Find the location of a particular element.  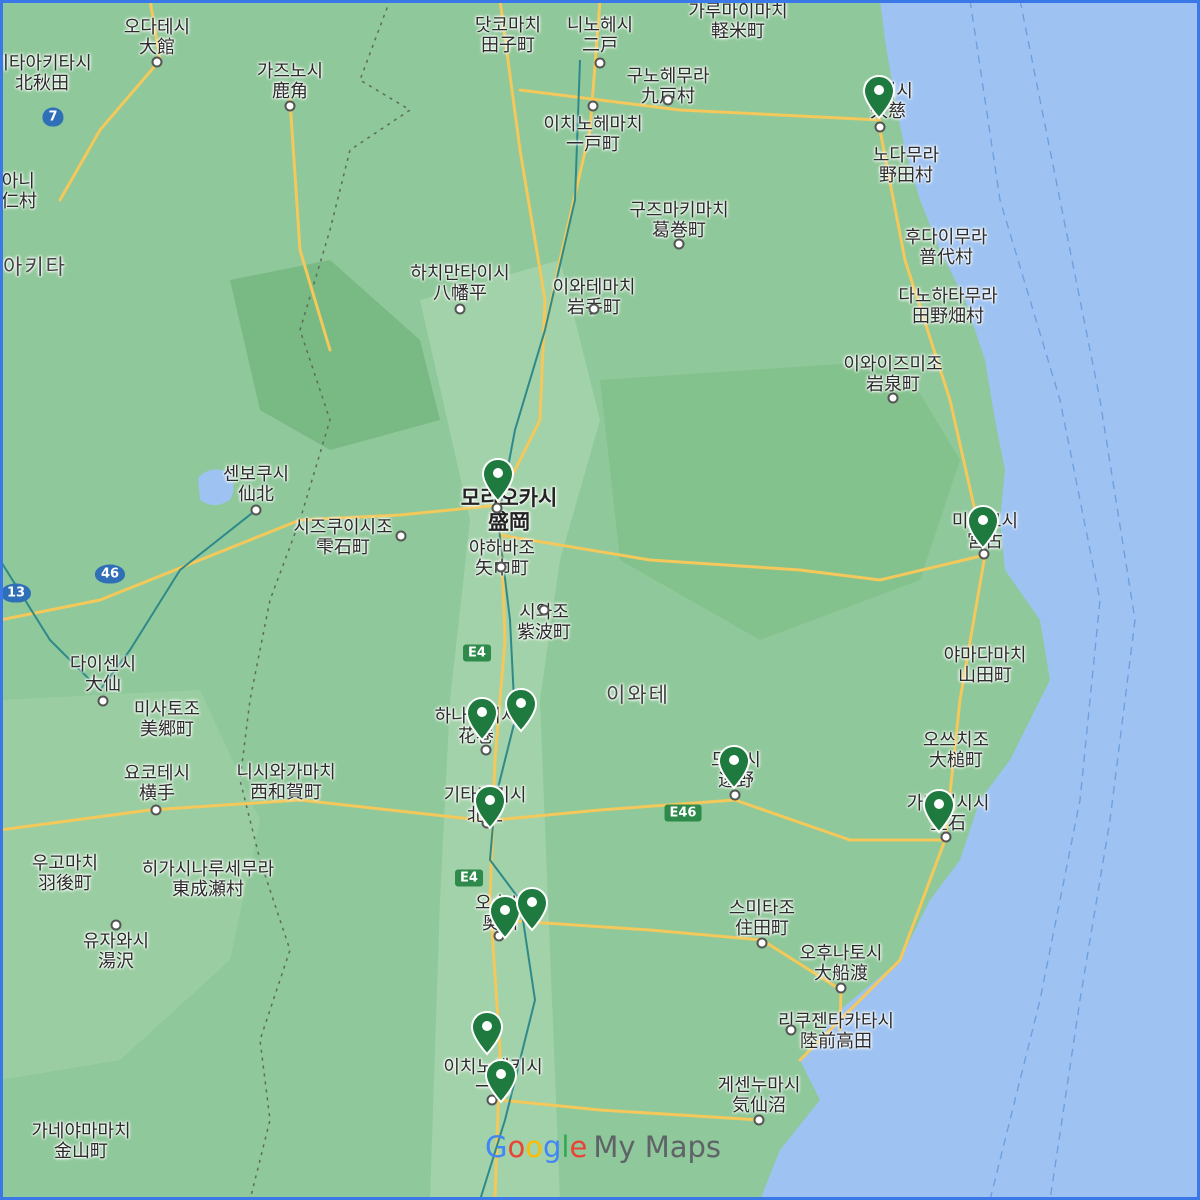

place-name-japanese: 阿仁村 is located at coordinates (18, 201).